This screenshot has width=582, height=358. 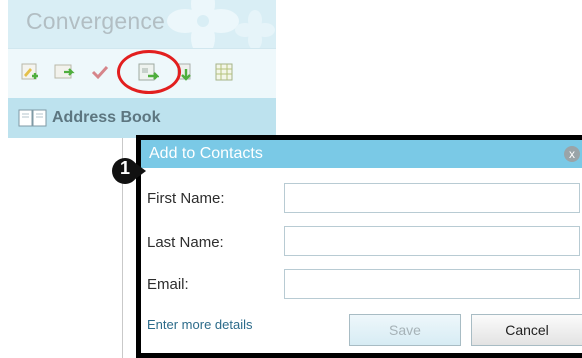 I want to click on add-contact-button, so click(x=30, y=72).